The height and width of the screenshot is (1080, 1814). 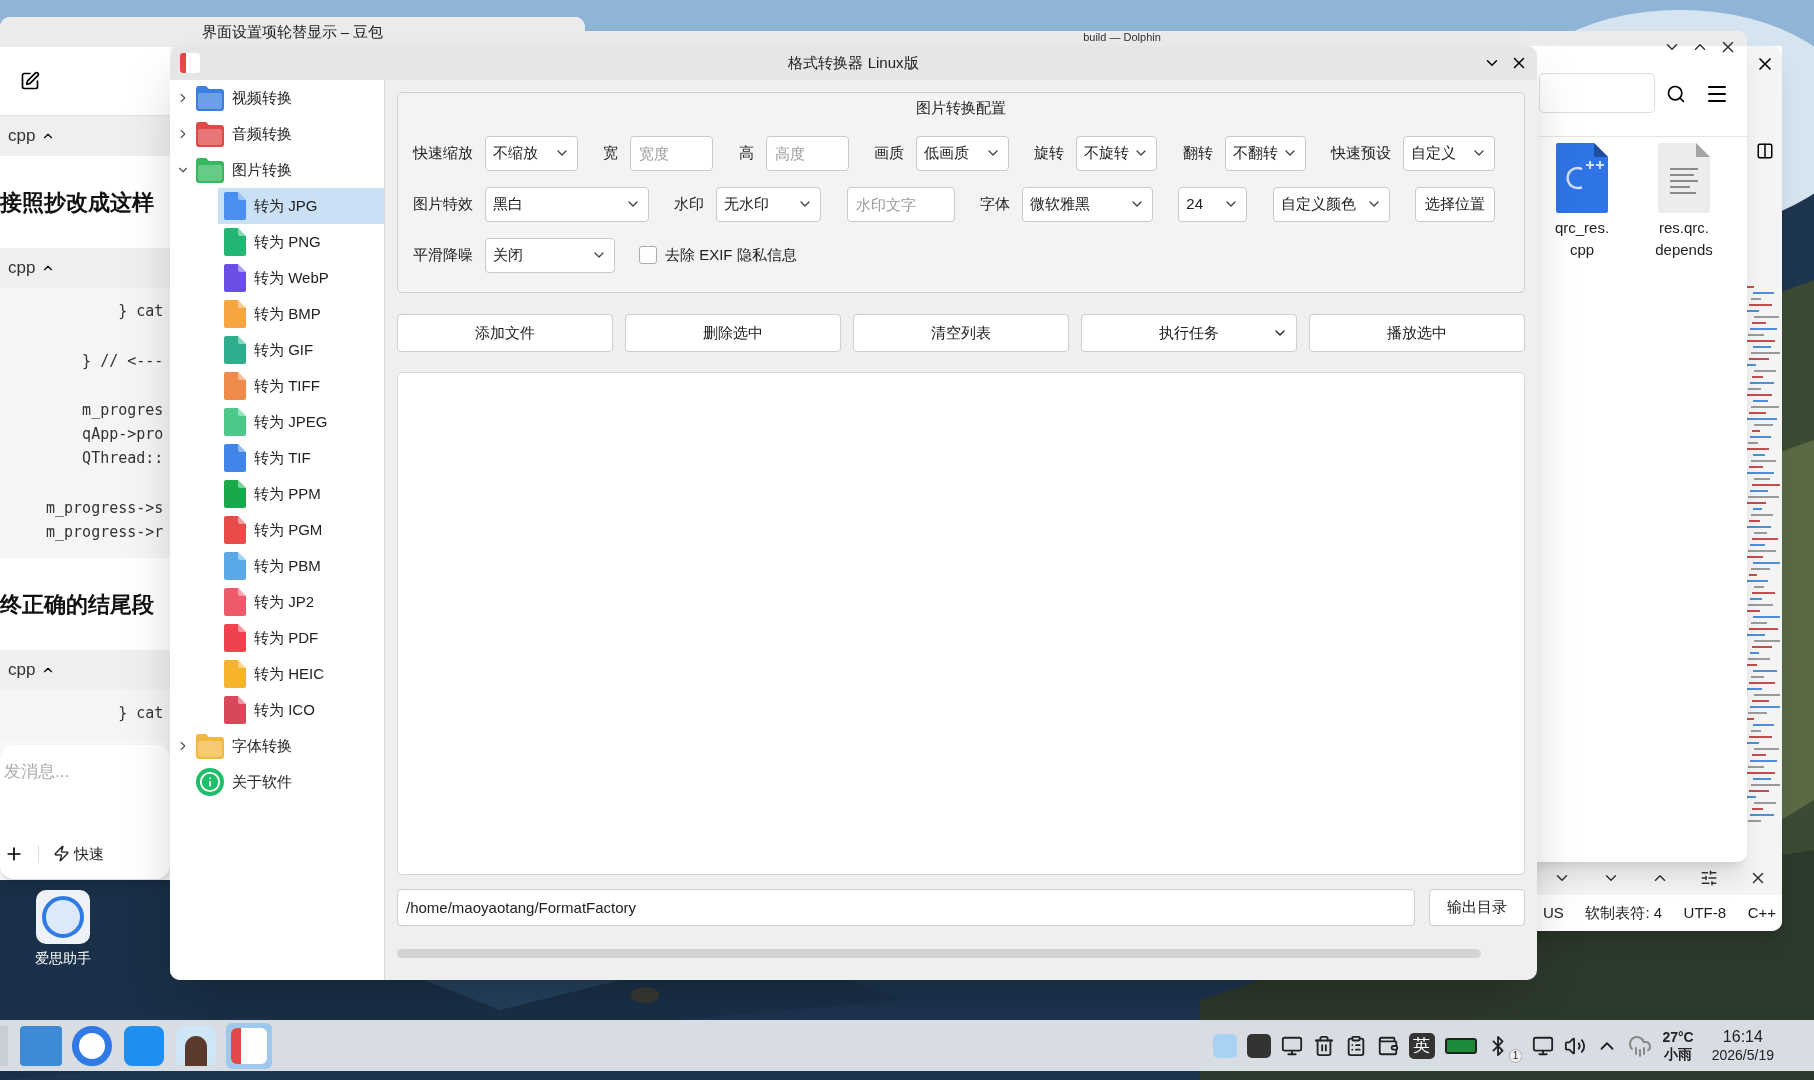 I want to click on code-line: m_progress->r, so click(x=105, y=532).